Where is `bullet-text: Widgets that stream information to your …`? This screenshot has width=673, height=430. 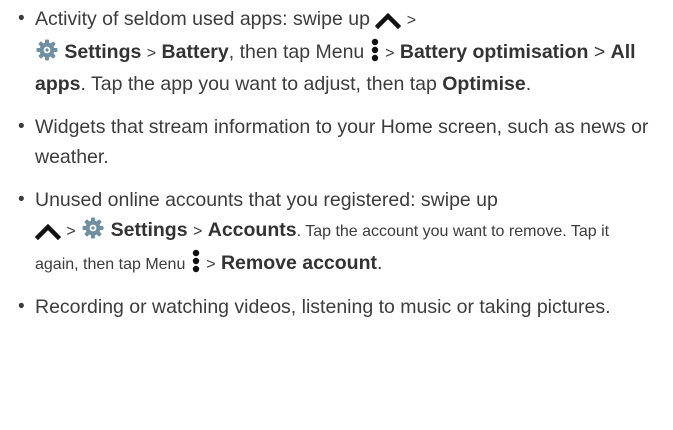 bullet-text: Widgets that stream information to your … is located at coordinates (342, 142).